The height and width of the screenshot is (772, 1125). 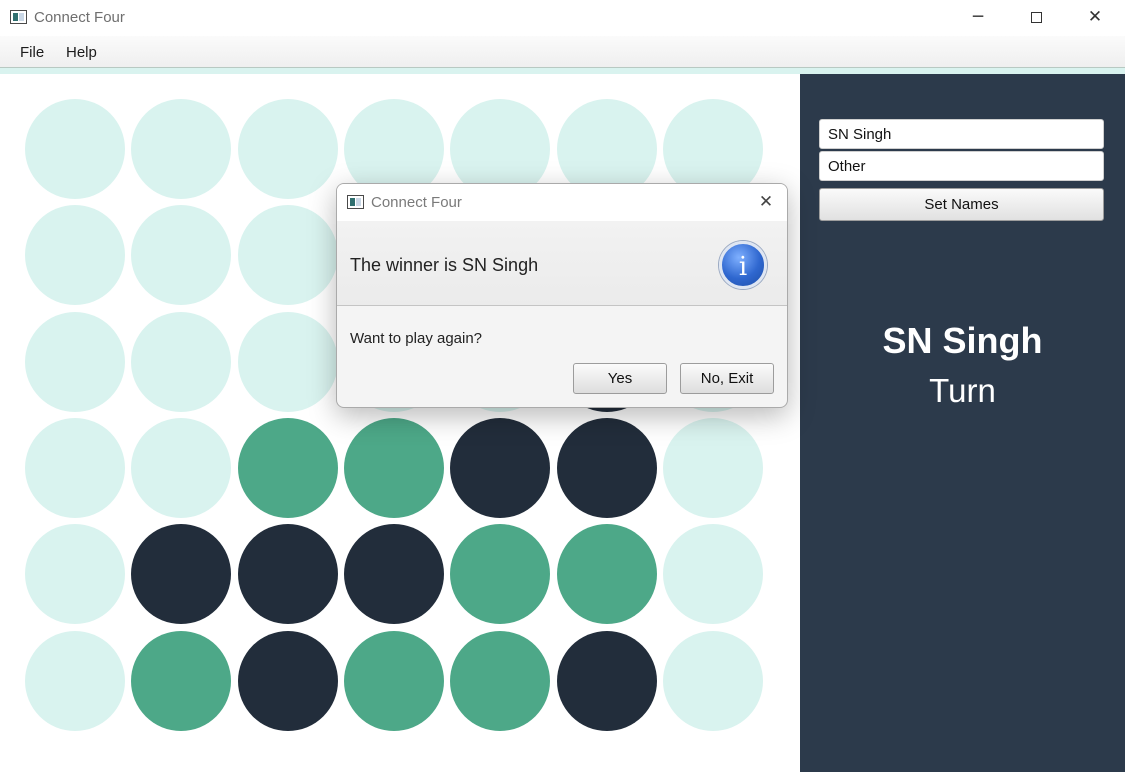 I want to click on yes-button: Yes, so click(x=620, y=378).